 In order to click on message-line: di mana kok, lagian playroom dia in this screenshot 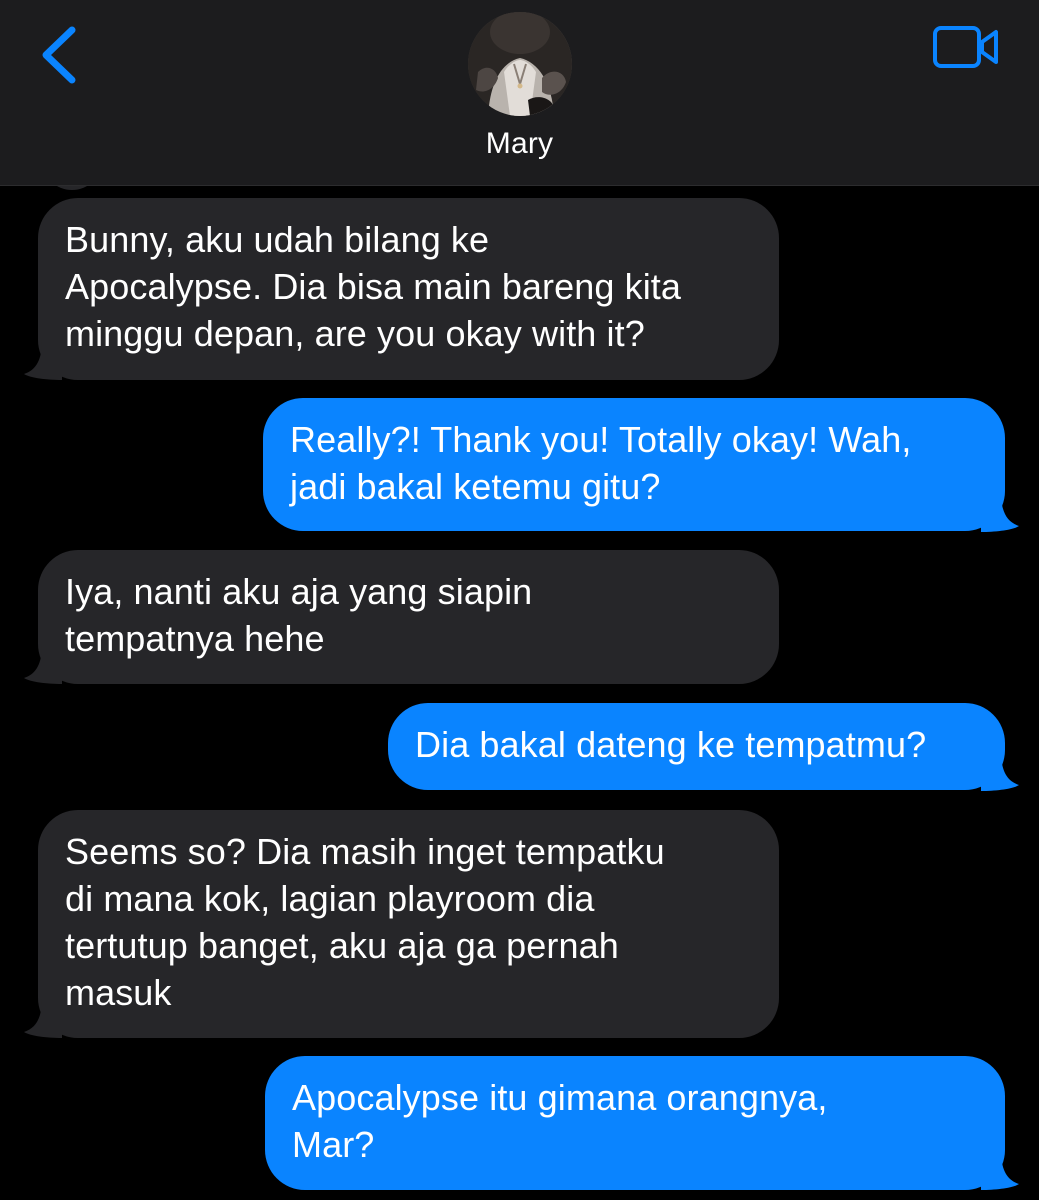, I will do `click(330, 898)`.